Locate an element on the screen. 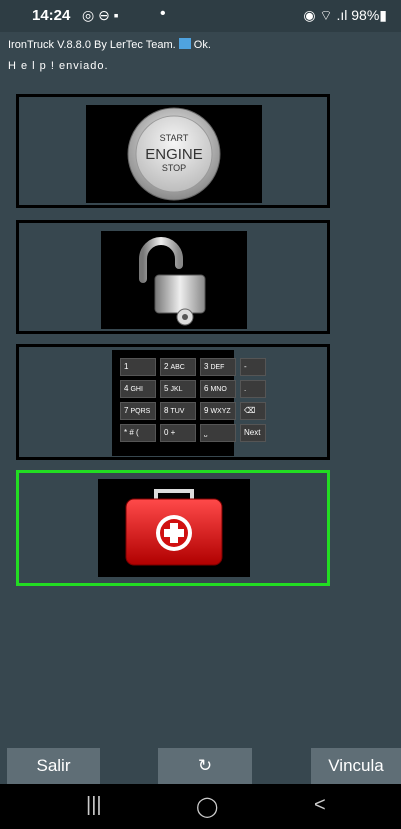 The image size is (401, 829). home-icon: ◯ is located at coordinates (207, 806).